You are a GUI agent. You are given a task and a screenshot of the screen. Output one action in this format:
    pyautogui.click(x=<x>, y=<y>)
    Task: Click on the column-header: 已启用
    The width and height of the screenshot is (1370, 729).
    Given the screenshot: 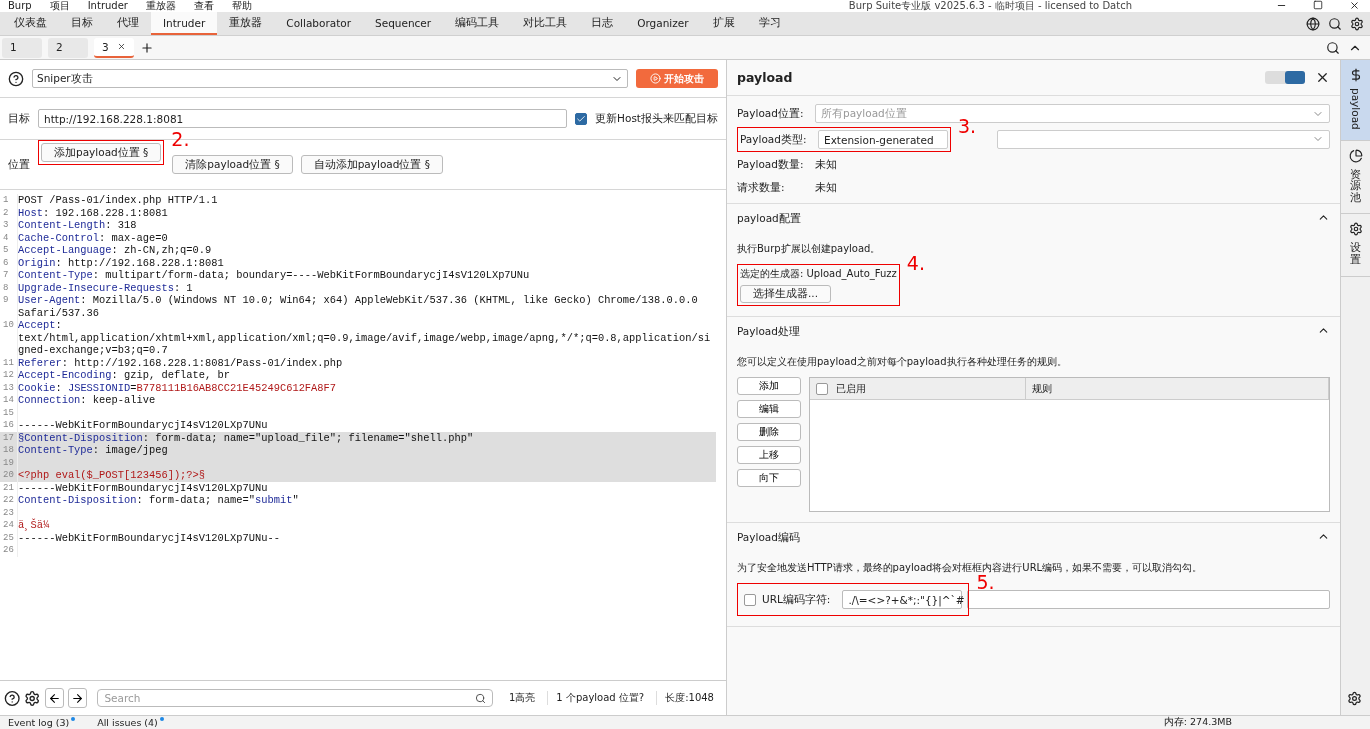 What is the action you would take?
    pyautogui.click(x=851, y=388)
    